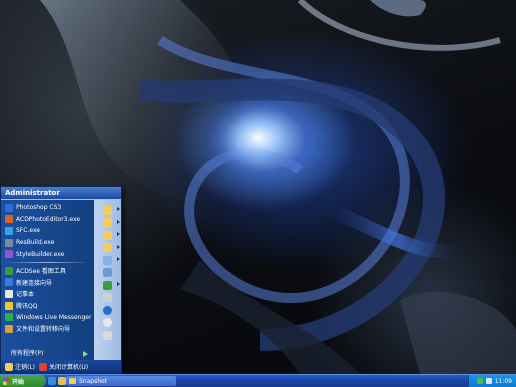  I want to click on pinned-item-sfc: SFC.exe, so click(47, 231).